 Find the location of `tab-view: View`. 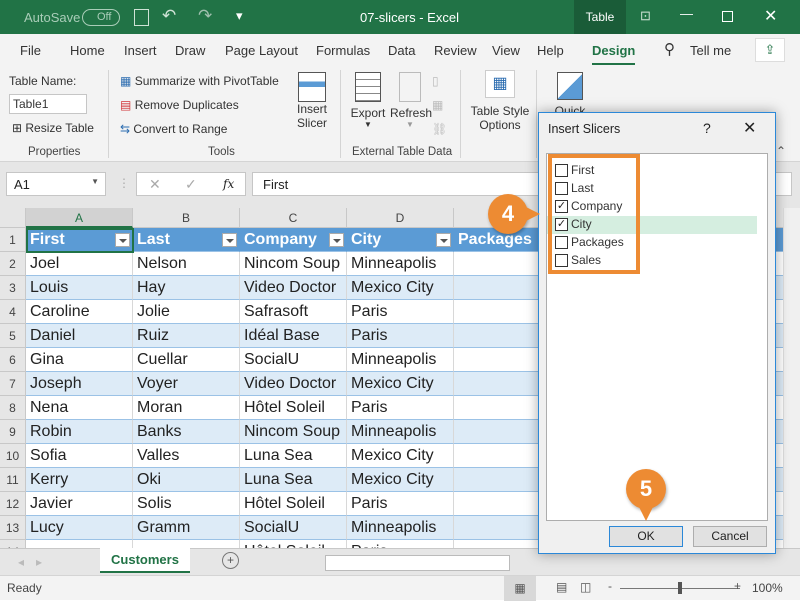

tab-view: View is located at coordinates (506, 50).